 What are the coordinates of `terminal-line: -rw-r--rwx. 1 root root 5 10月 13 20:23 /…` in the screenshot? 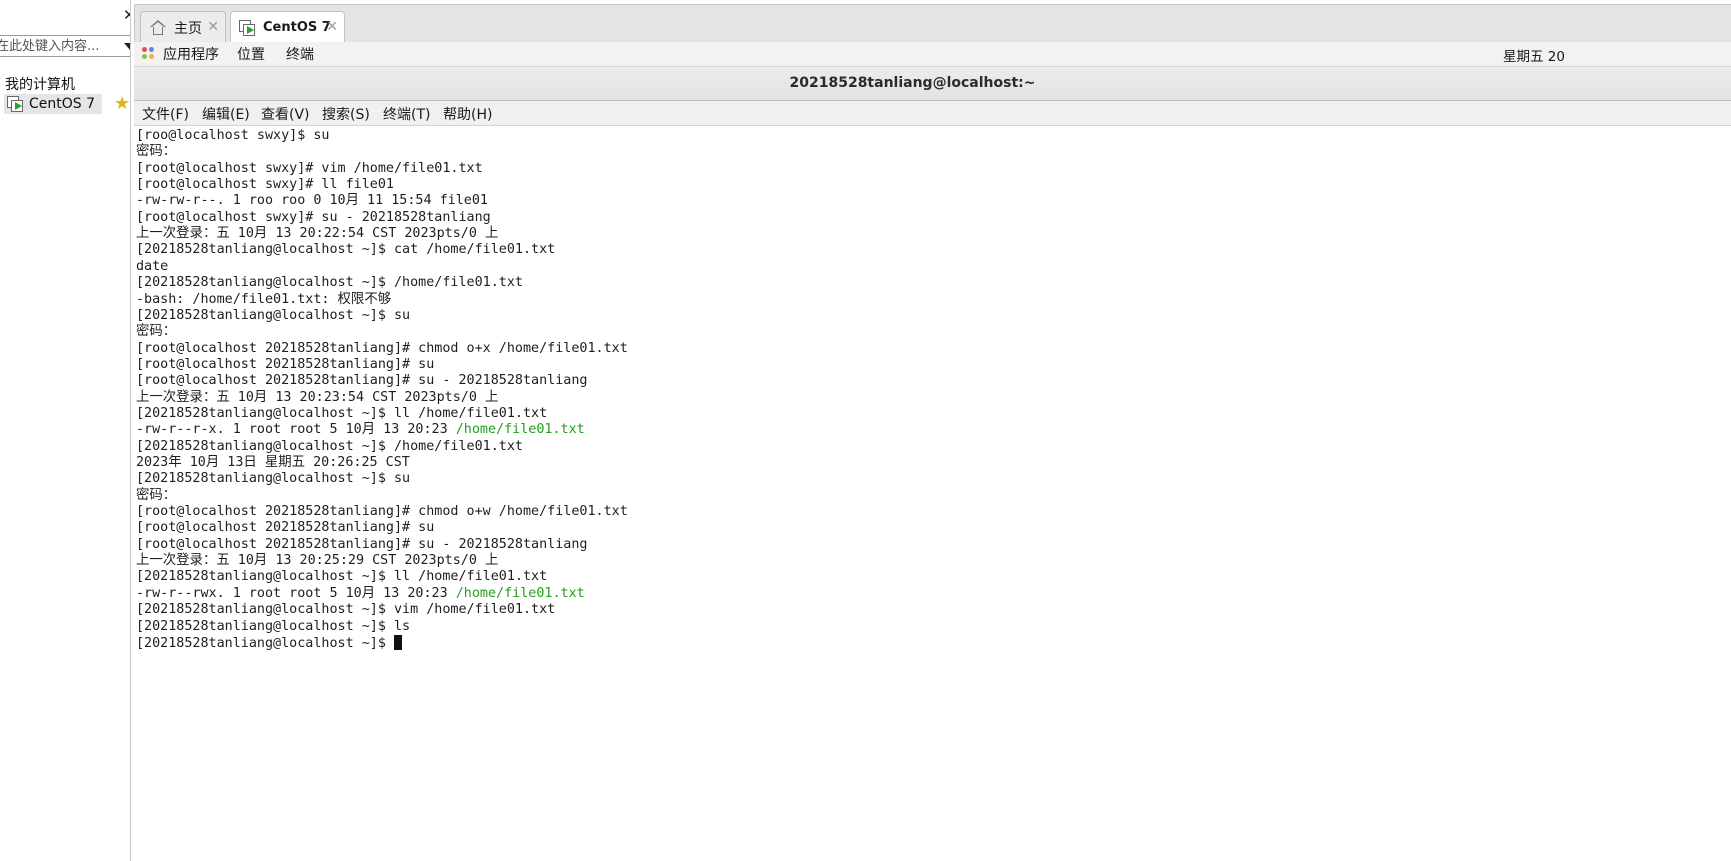 It's located at (360, 594).